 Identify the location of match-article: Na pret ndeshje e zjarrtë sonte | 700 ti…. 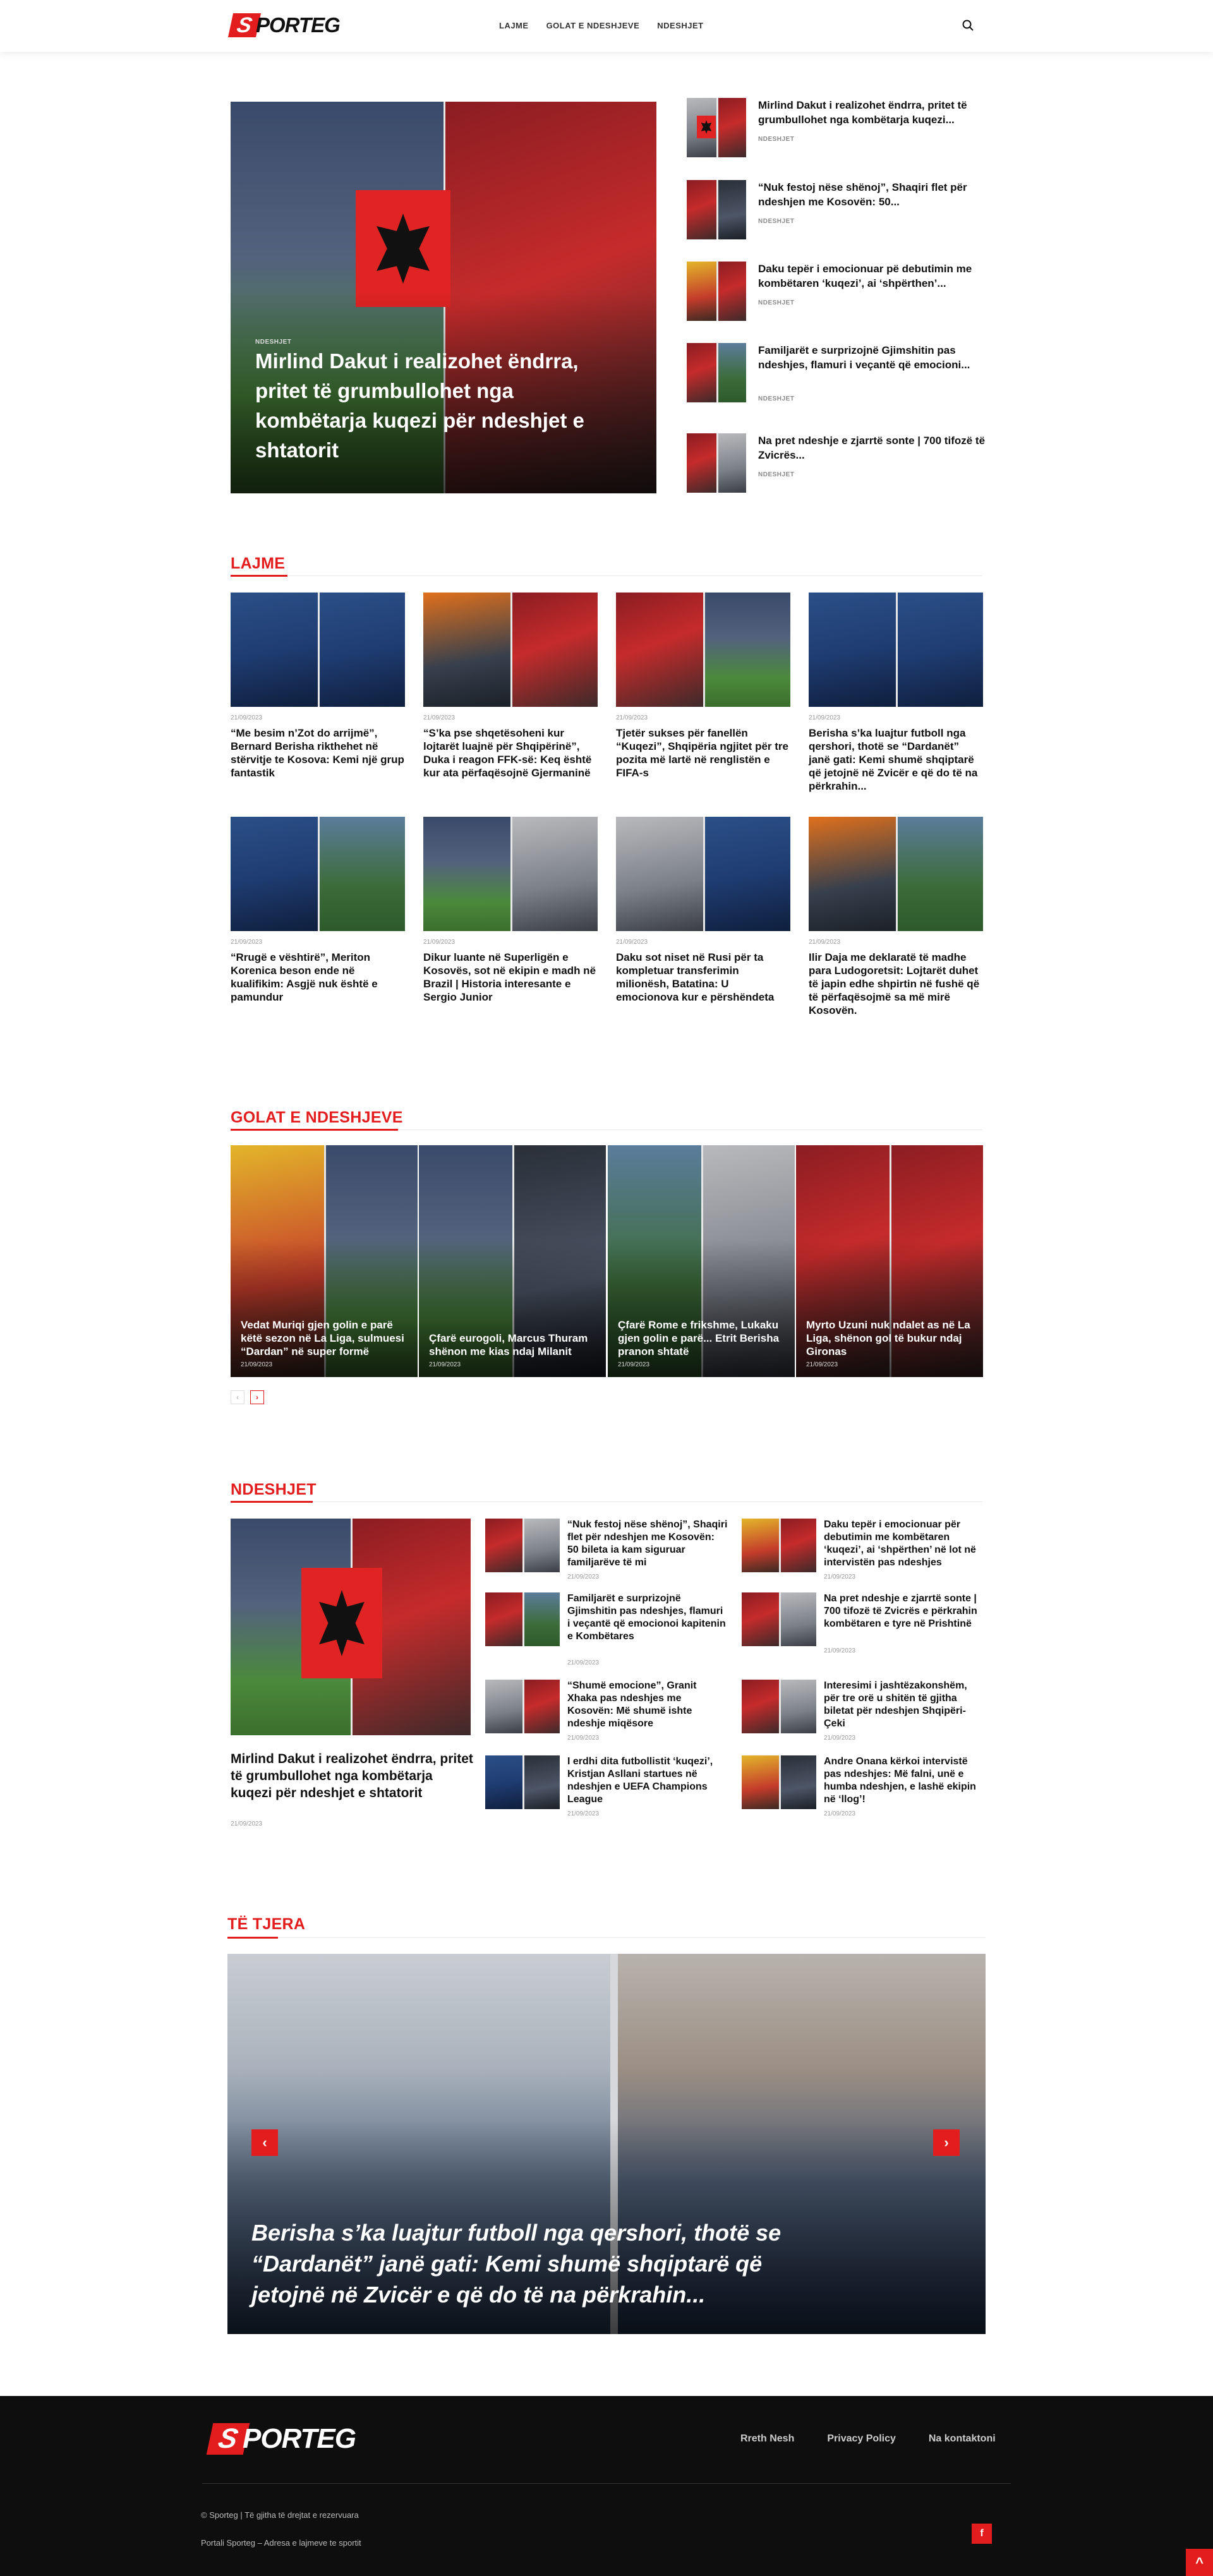
(865, 1624).